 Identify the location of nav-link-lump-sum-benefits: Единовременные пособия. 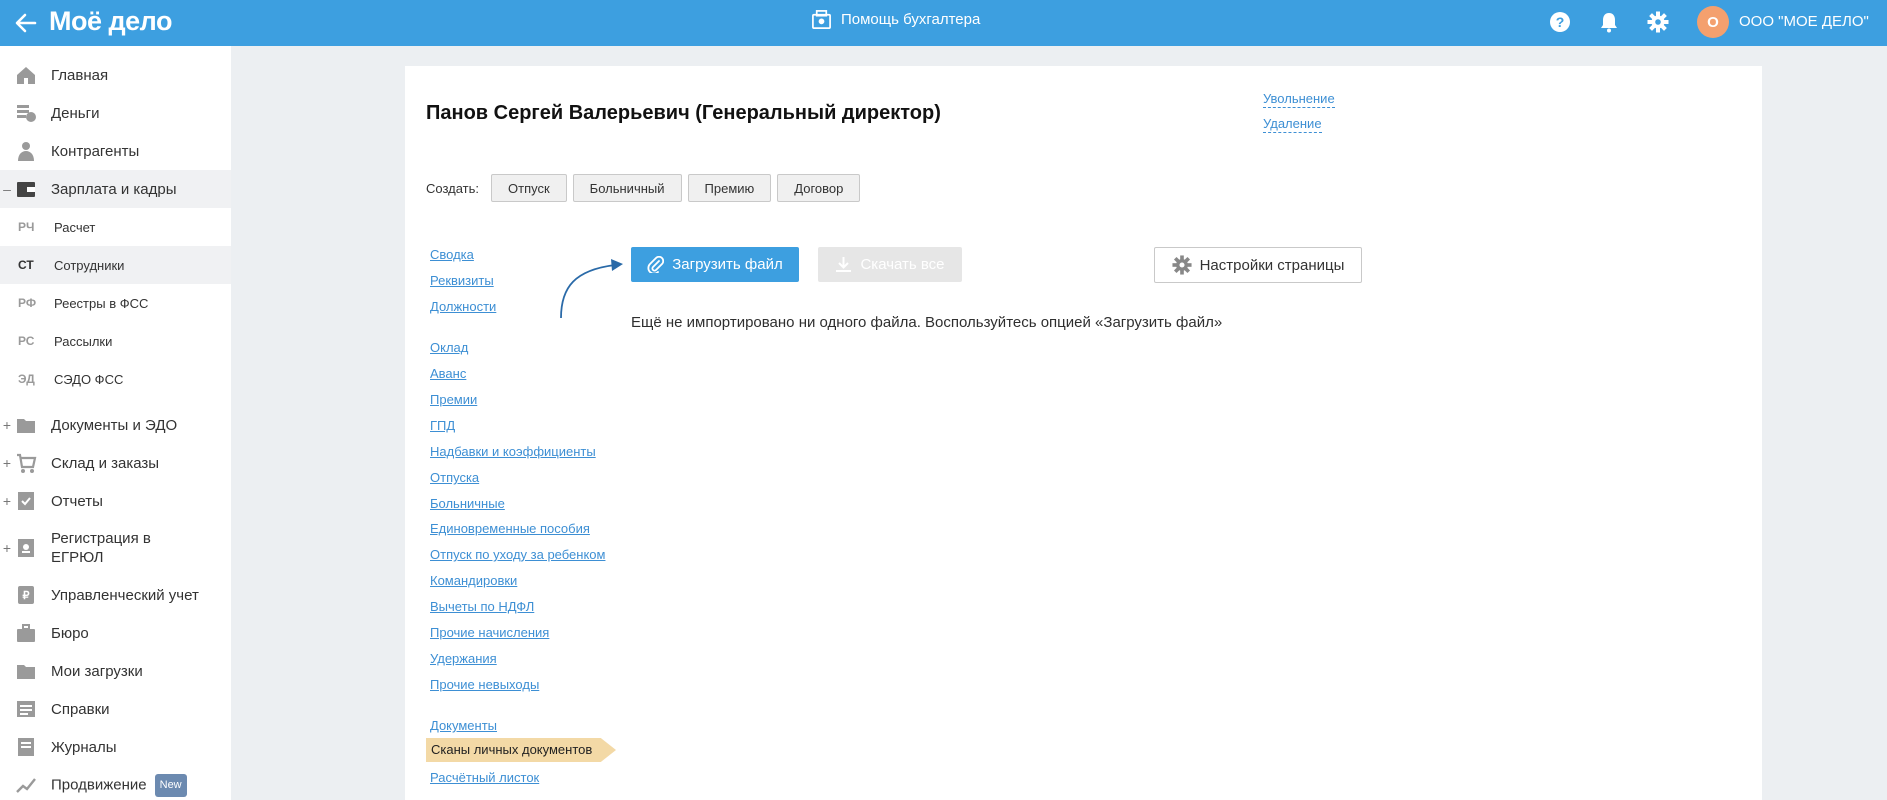
(510, 528).